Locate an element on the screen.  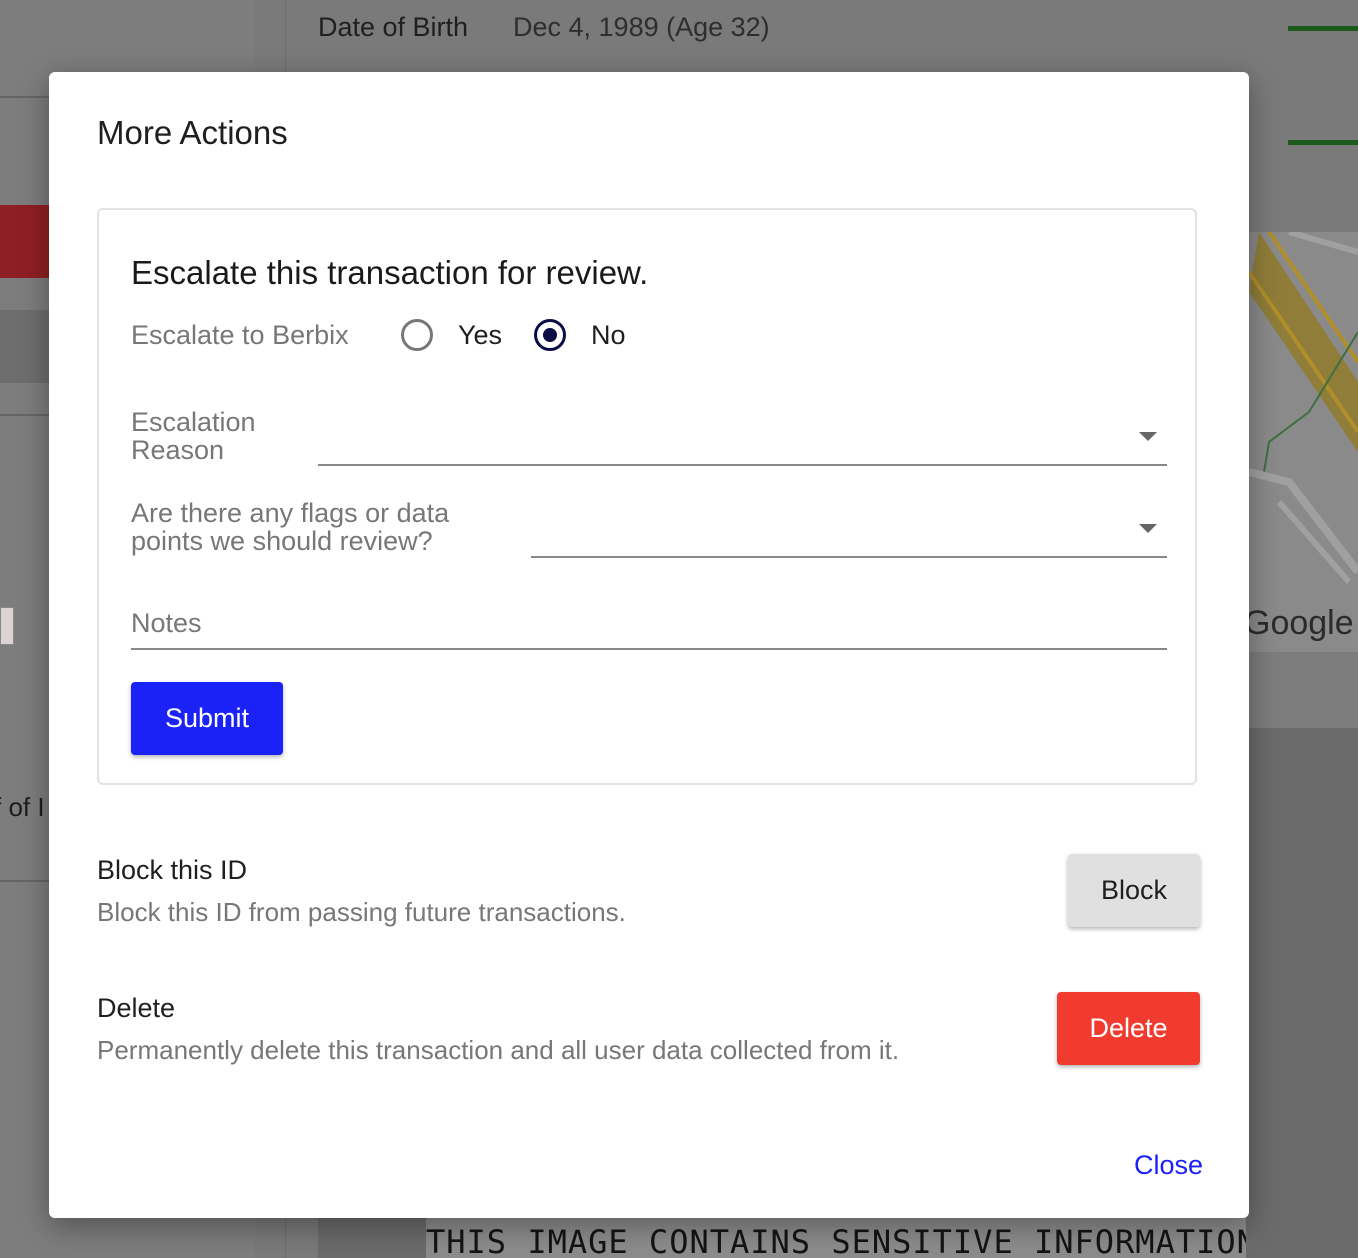
map-view is located at coordinates (1303, 442).